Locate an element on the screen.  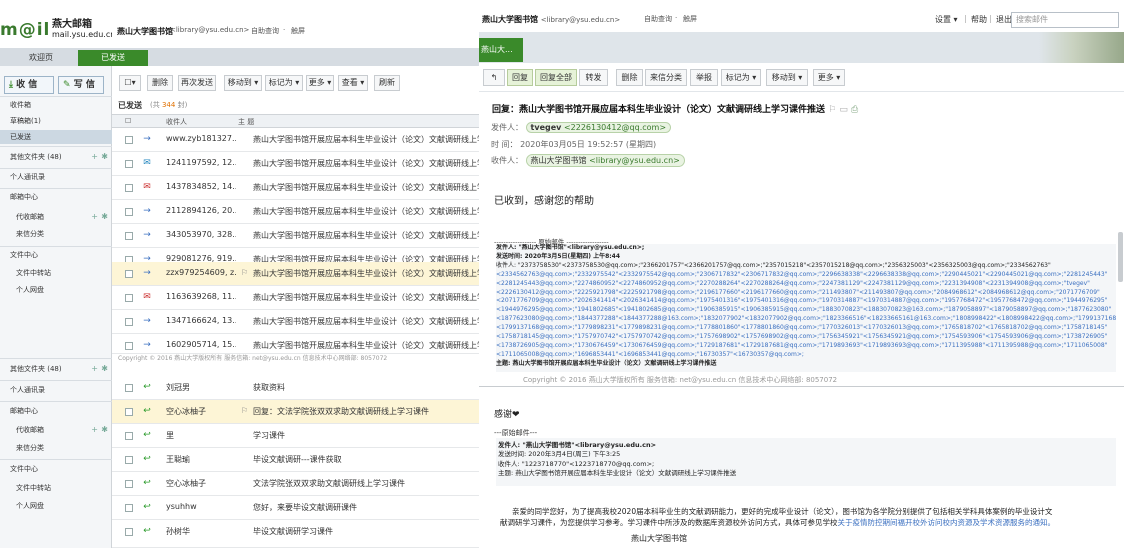
tag-icon: ▭ is located at coordinates (843, 110).